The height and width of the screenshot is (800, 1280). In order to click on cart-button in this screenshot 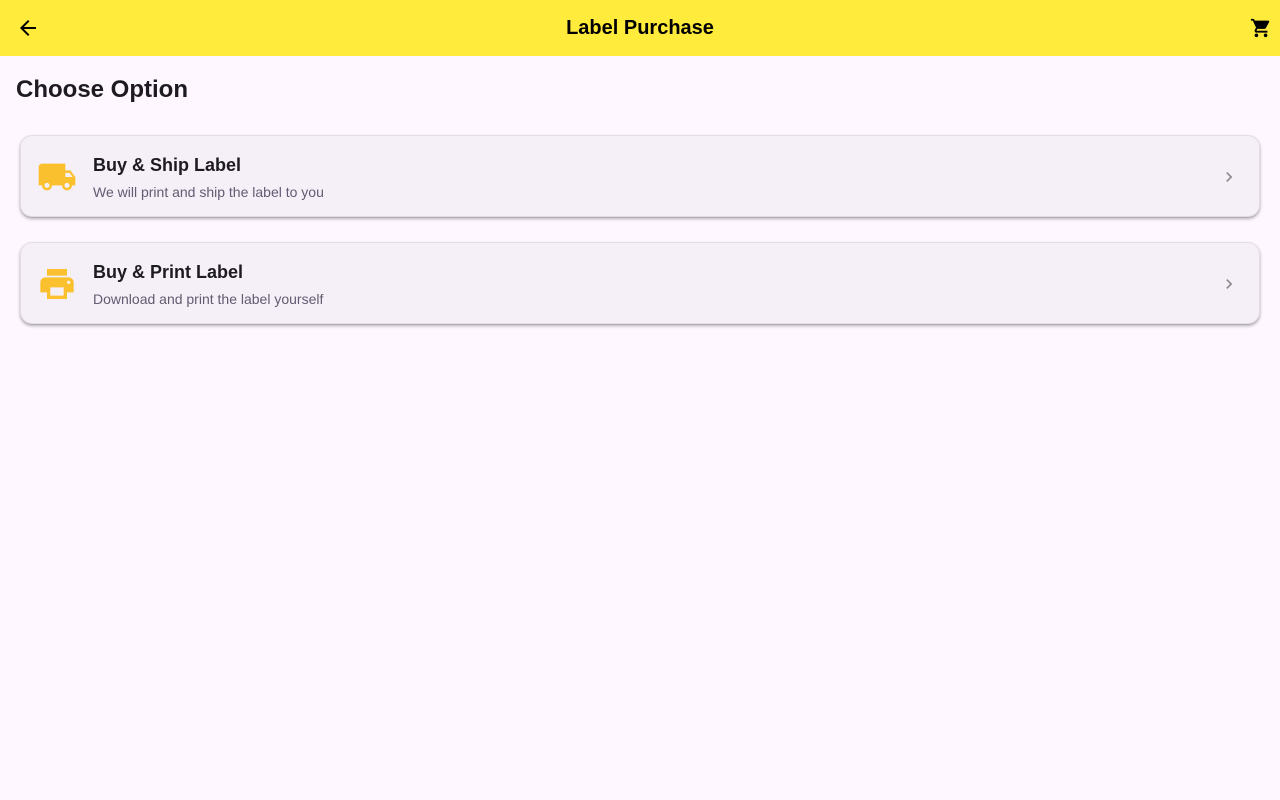, I will do `click(1252, 28)`.